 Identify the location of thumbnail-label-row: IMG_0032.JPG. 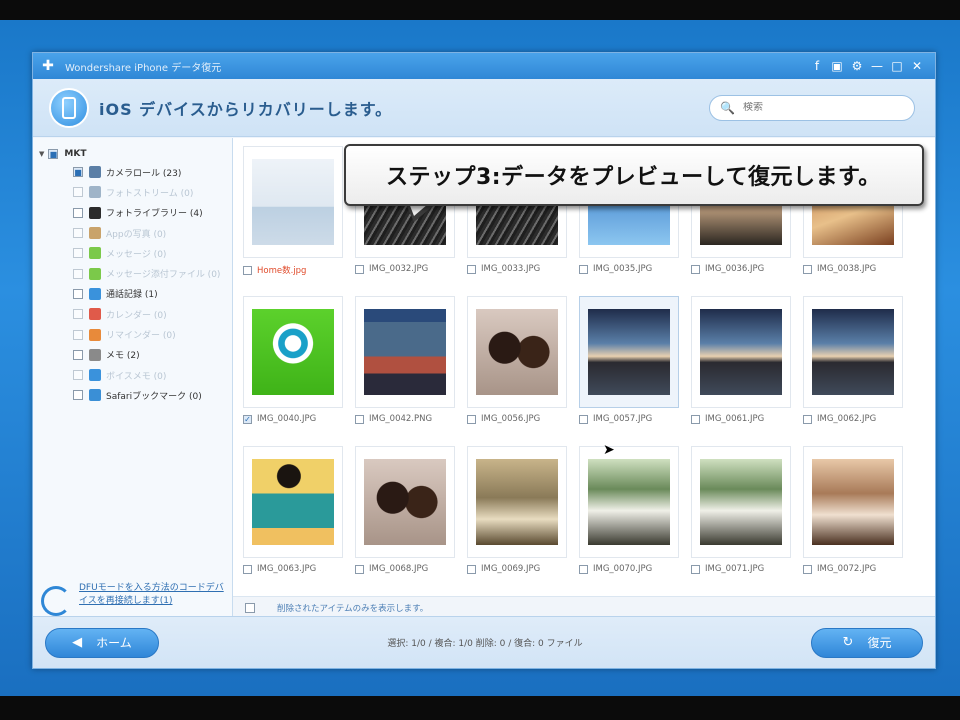
(405, 269).